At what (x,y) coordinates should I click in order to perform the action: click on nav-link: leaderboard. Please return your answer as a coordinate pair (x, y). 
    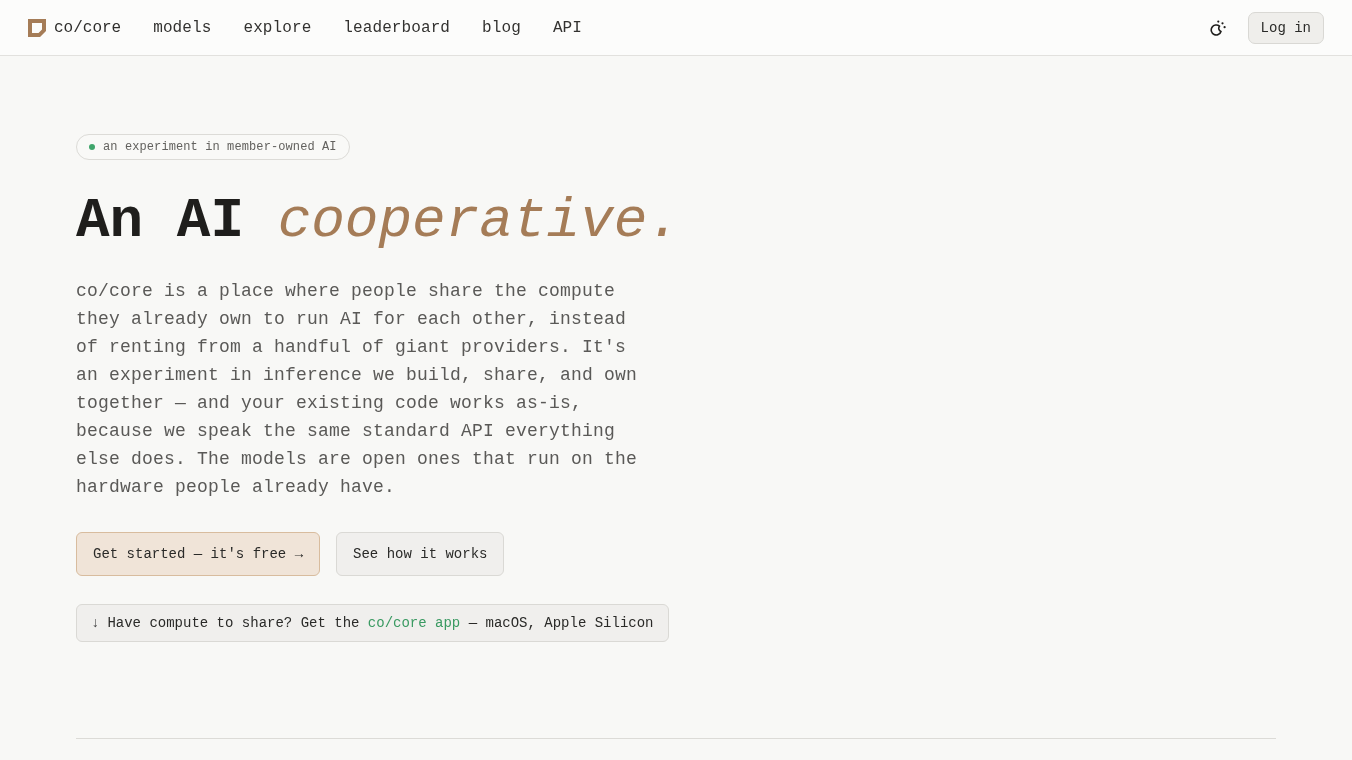
    Looking at the image, I should click on (397, 27).